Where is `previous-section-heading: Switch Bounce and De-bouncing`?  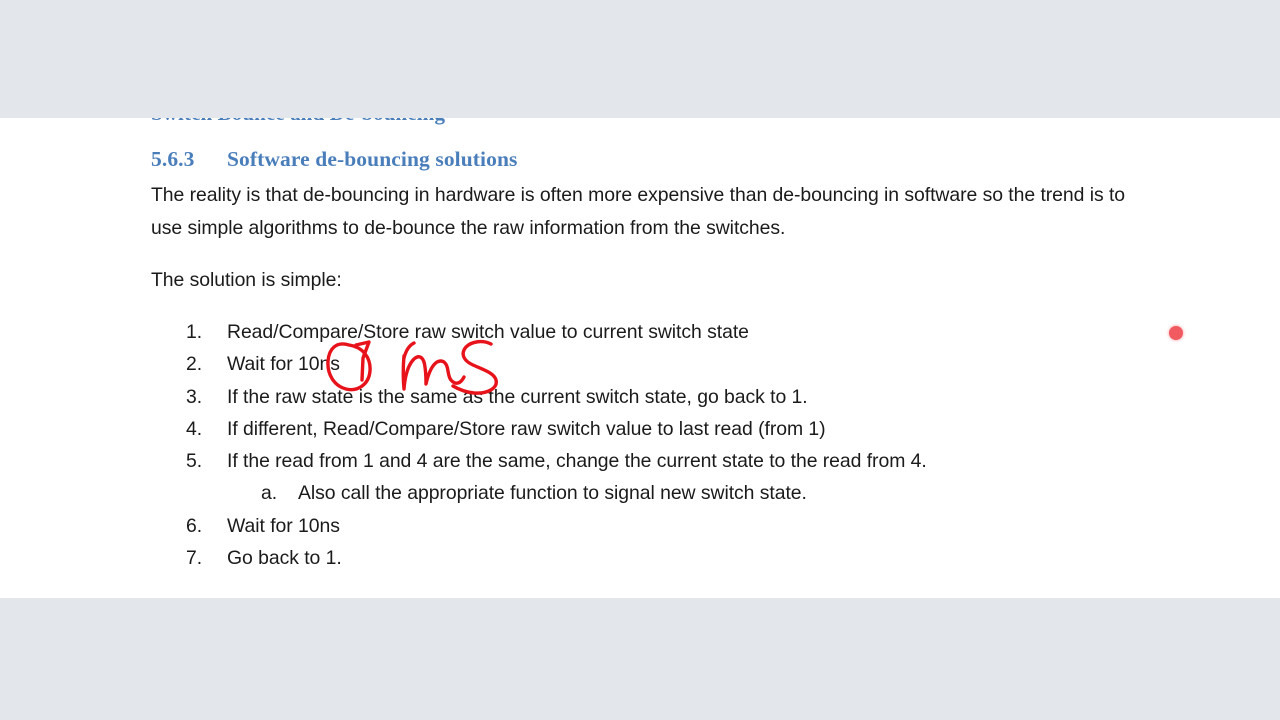 previous-section-heading: Switch Bounce and De-bouncing is located at coordinates (298, 122).